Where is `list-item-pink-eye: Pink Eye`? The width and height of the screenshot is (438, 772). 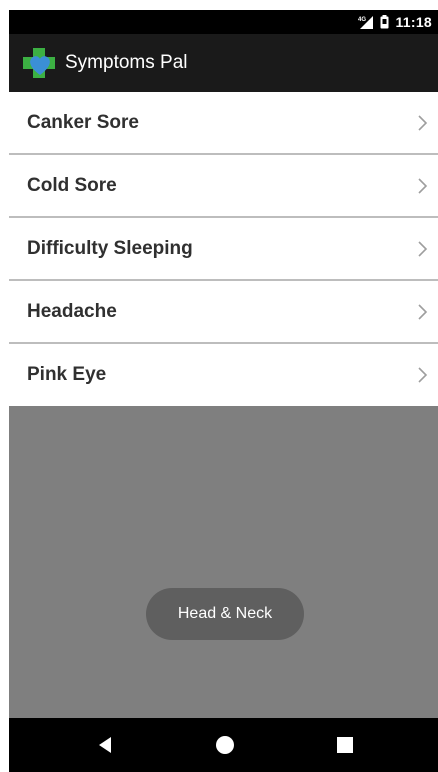 list-item-pink-eye: Pink Eye is located at coordinates (223, 375).